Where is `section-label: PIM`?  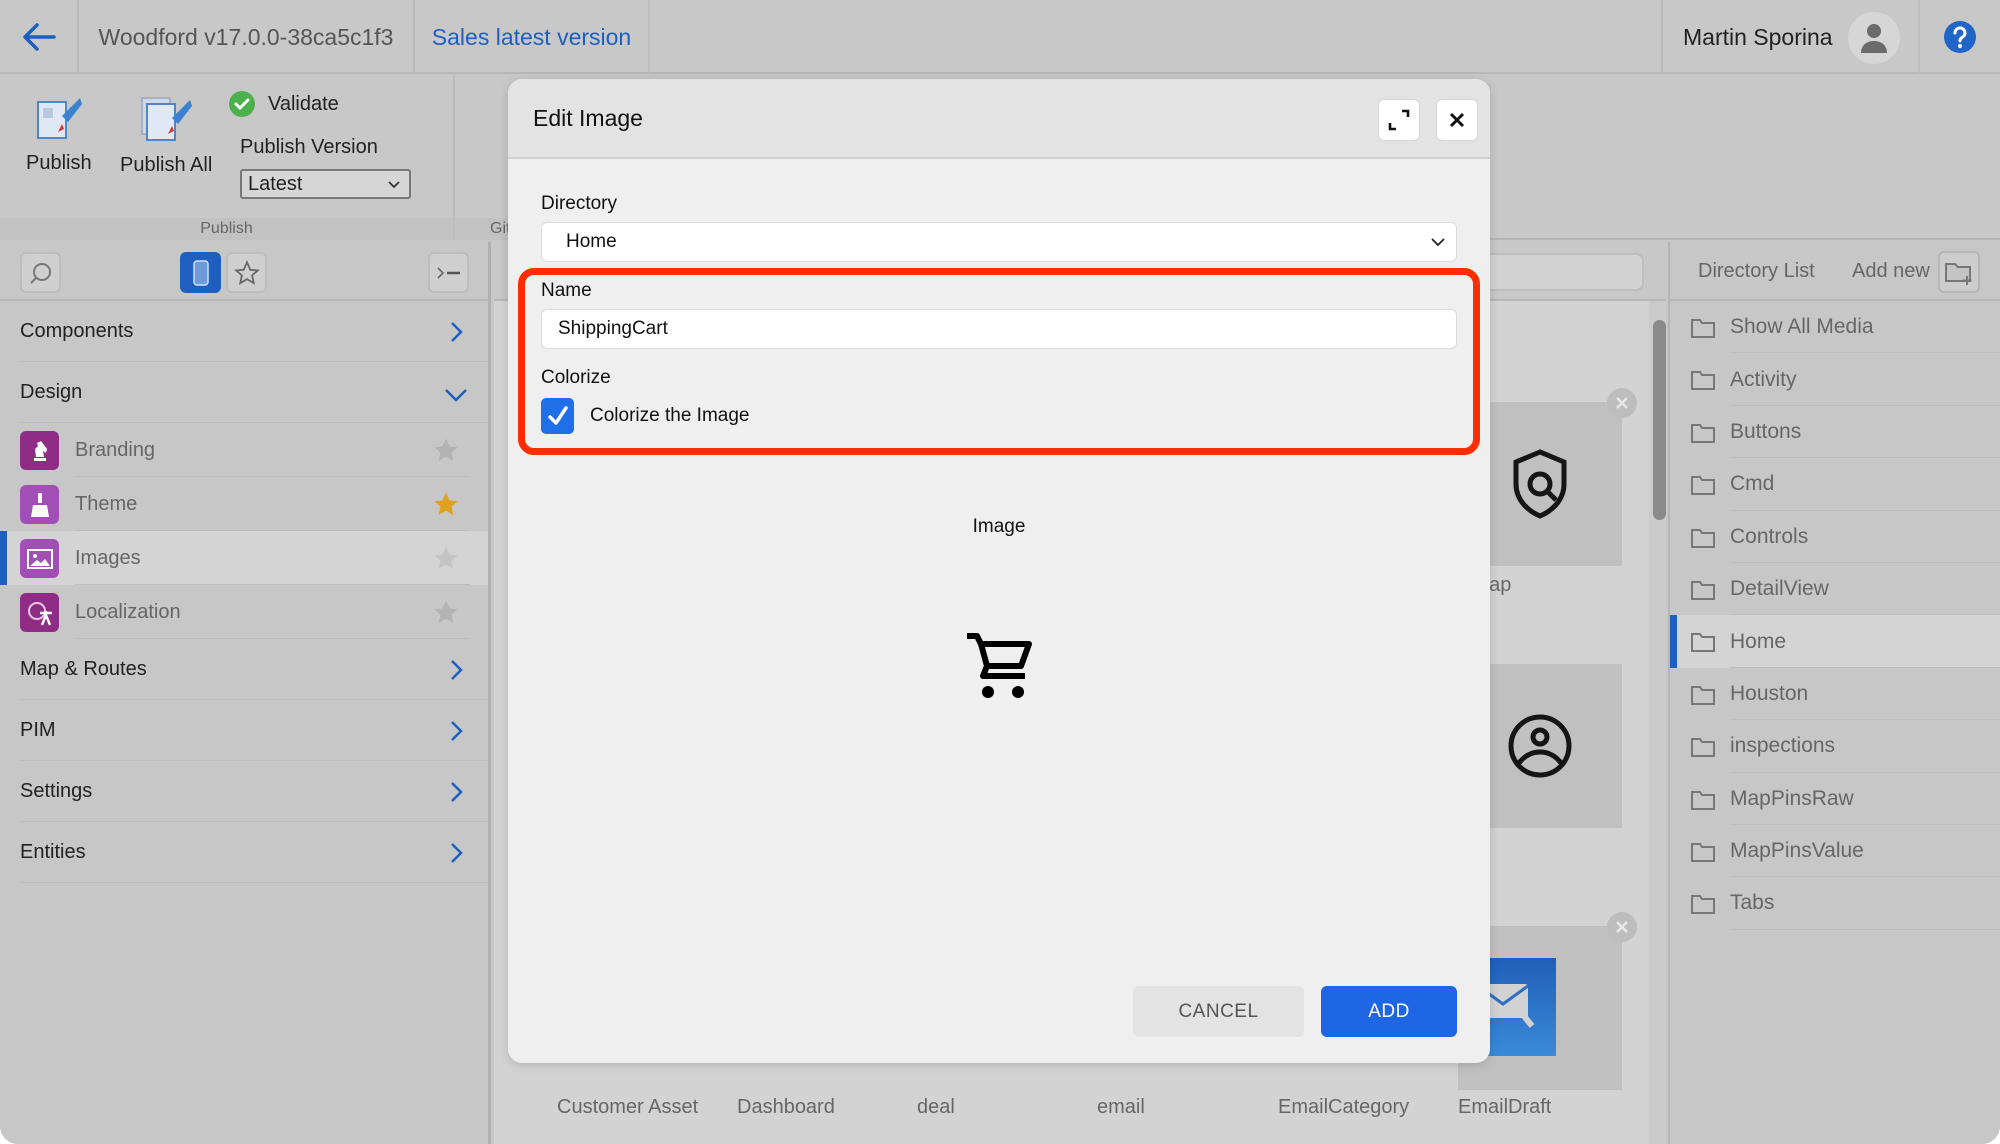 section-label: PIM is located at coordinates (38, 730).